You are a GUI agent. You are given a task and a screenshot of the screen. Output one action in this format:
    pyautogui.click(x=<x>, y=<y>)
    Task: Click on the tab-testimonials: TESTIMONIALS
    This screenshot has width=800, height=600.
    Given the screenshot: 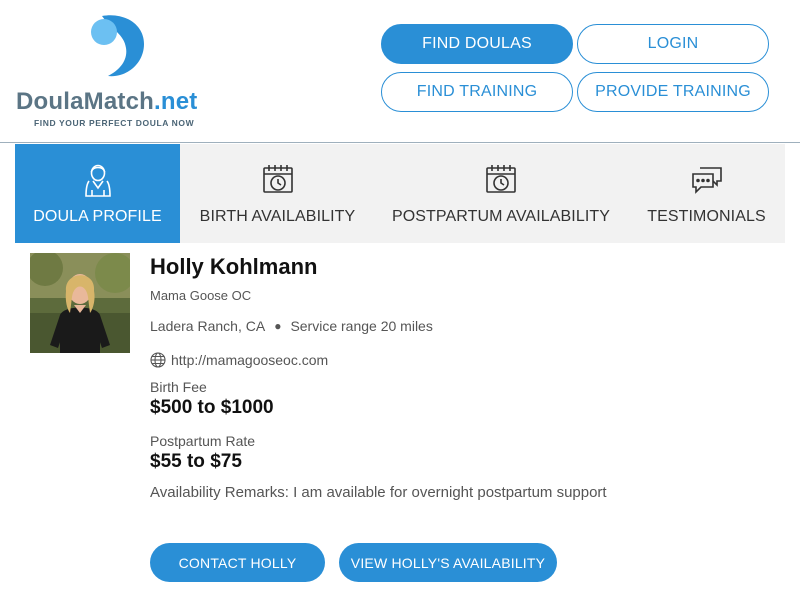 What is the action you would take?
    pyautogui.click(x=706, y=193)
    